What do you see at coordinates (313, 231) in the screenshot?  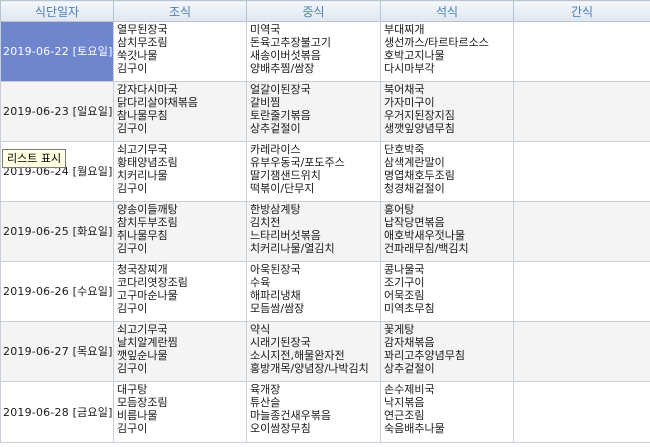 I see `lunch-cell: 한방삼계탕 김치전 느타리버섯볶음 치커리나물/열김치` at bounding box center [313, 231].